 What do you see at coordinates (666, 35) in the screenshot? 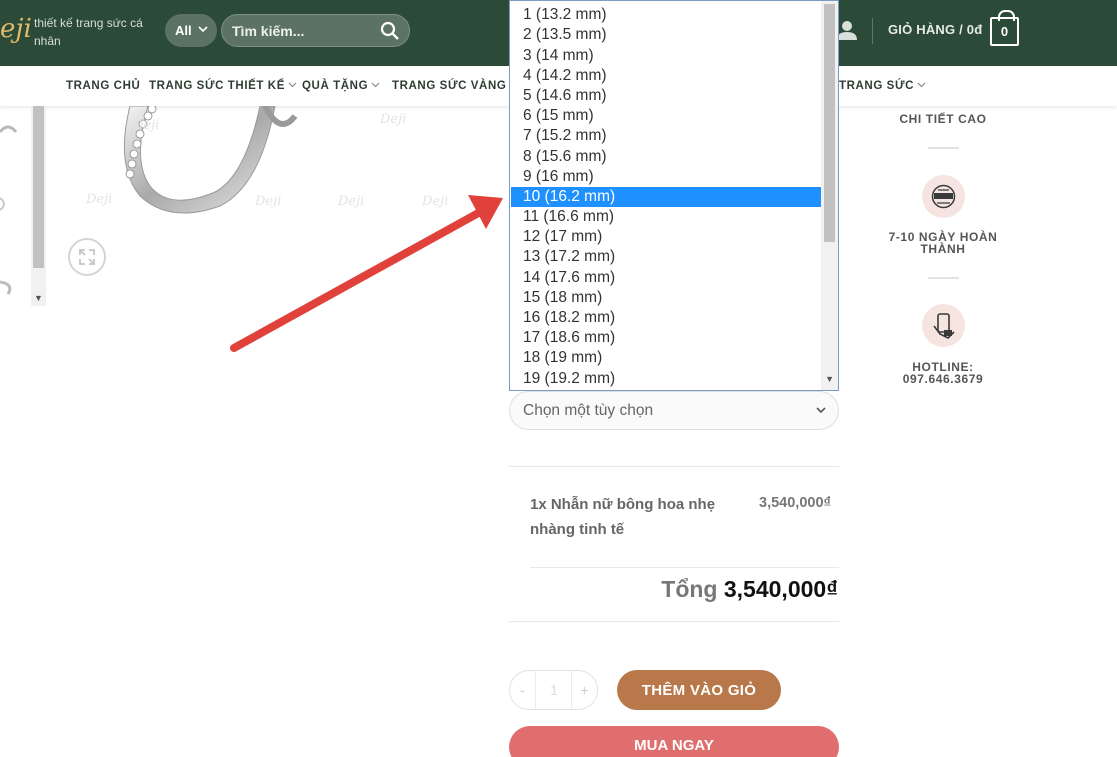
I see `size-option: 2 (13.5 mm)` at bounding box center [666, 35].